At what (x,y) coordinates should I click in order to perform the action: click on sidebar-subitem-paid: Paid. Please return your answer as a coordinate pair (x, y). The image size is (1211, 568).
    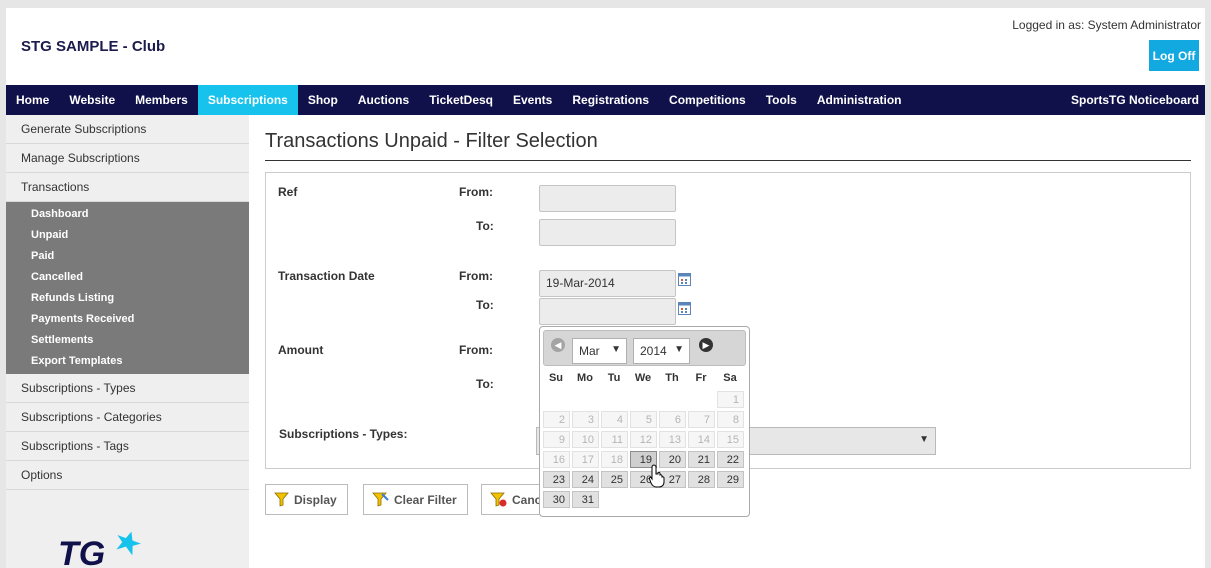
    Looking at the image, I should click on (127, 256).